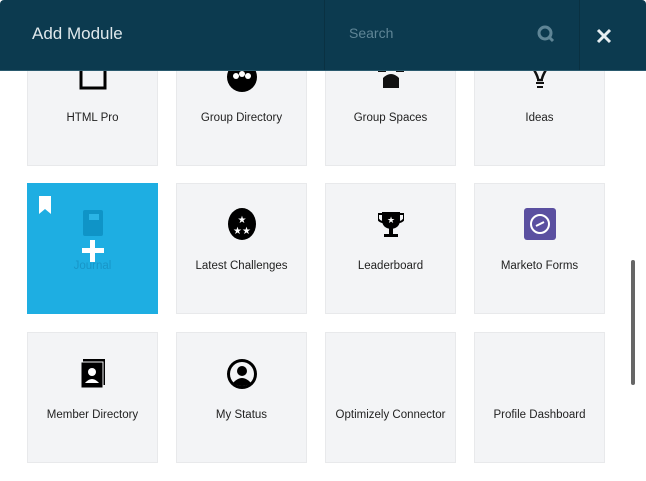 This screenshot has width=646, height=481. Describe the element at coordinates (323, 35) in the screenshot. I see `modal-header: Add Module` at that location.